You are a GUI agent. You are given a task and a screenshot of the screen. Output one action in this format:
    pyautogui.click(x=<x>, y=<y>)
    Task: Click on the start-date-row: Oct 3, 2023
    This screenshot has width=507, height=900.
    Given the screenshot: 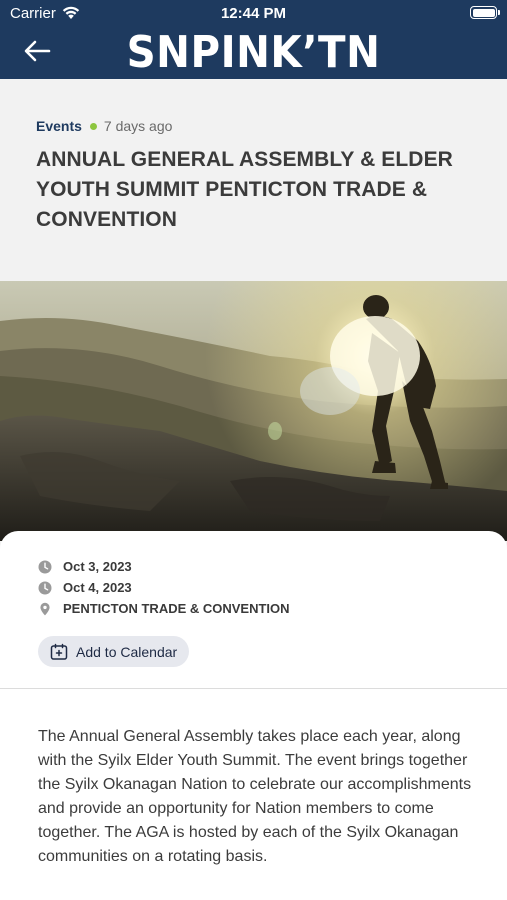 What is the action you would take?
    pyautogui.click(x=85, y=566)
    